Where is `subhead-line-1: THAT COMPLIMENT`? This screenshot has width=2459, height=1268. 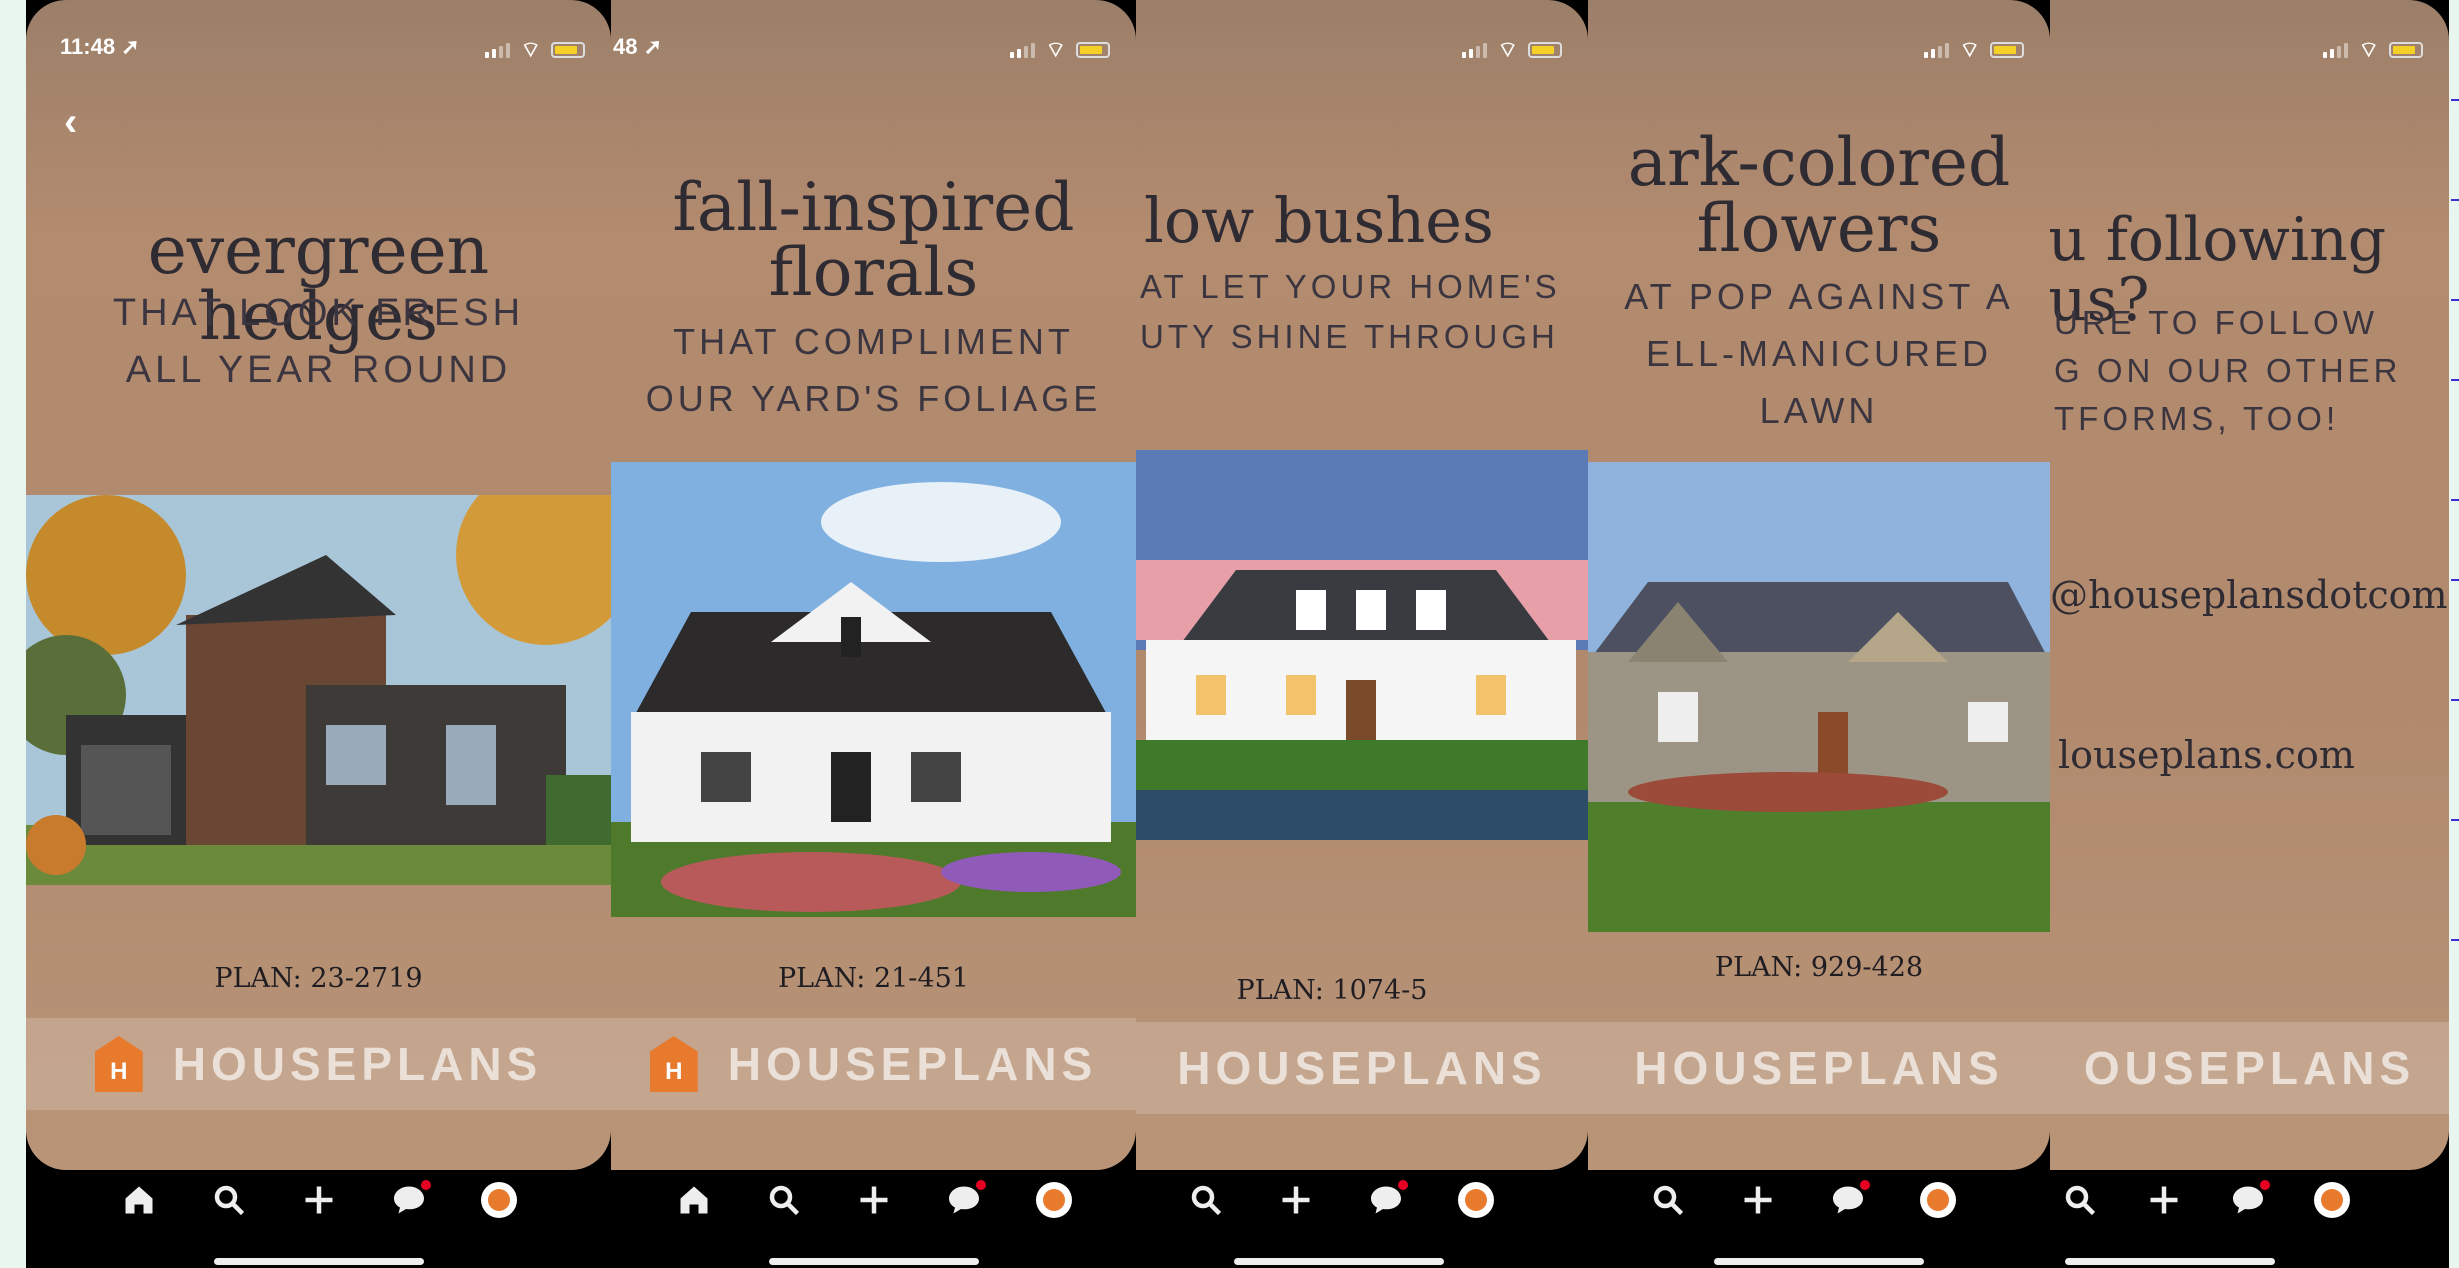
subhead-line-1: THAT COMPLIMENT is located at coordinates (873, 341).